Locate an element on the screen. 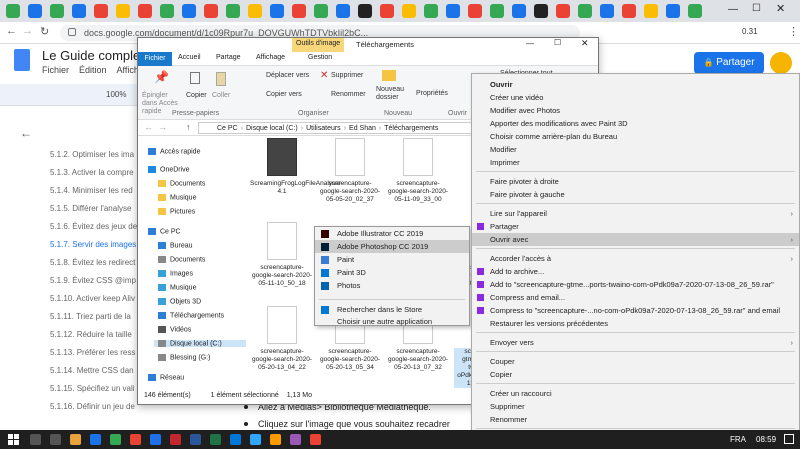 The image size is (800, 449). new-folder-button: Nouveau dossier is located at coordinates (391, 94).